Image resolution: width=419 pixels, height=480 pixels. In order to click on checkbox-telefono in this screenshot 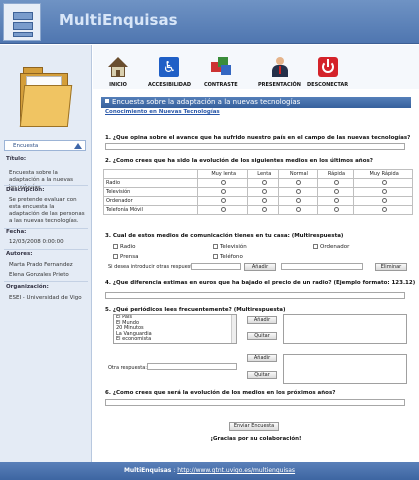, I will do `click(215, 256)`.